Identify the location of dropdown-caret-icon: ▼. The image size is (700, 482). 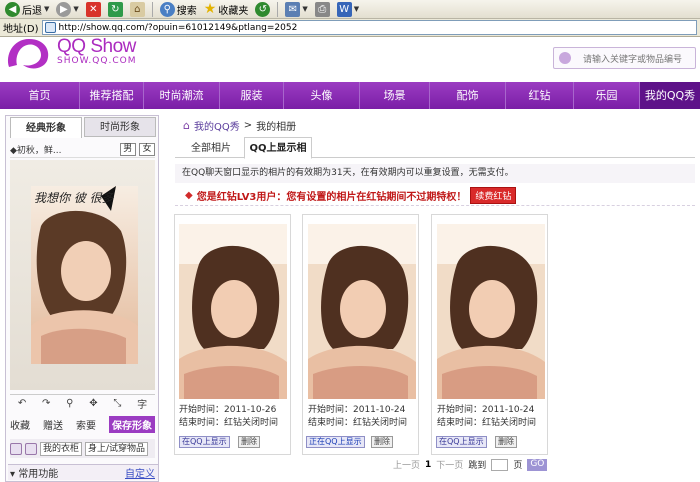
(47, 9).